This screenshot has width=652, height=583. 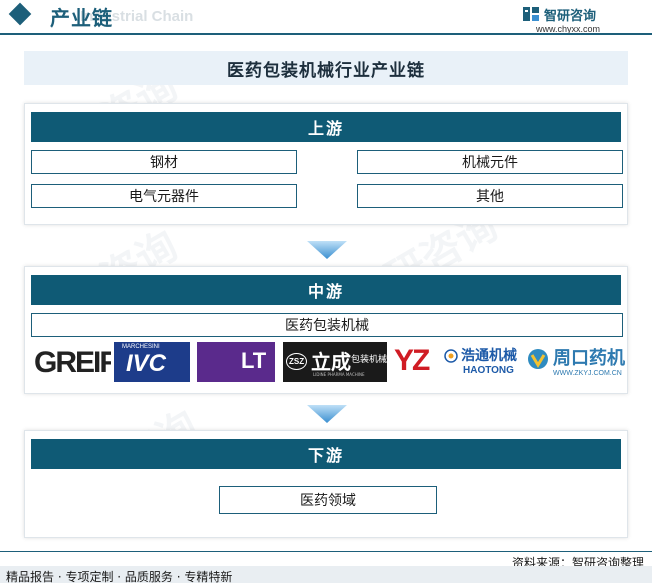 I want to click on company-name: 周口药机, so click(x=589, y=358).